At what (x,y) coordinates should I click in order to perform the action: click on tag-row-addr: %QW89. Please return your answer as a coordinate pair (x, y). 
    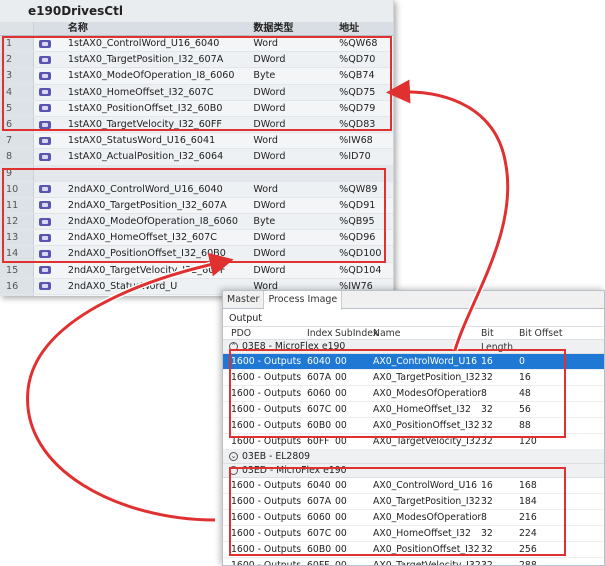
    Looking at the image, I should click on (364, 189).